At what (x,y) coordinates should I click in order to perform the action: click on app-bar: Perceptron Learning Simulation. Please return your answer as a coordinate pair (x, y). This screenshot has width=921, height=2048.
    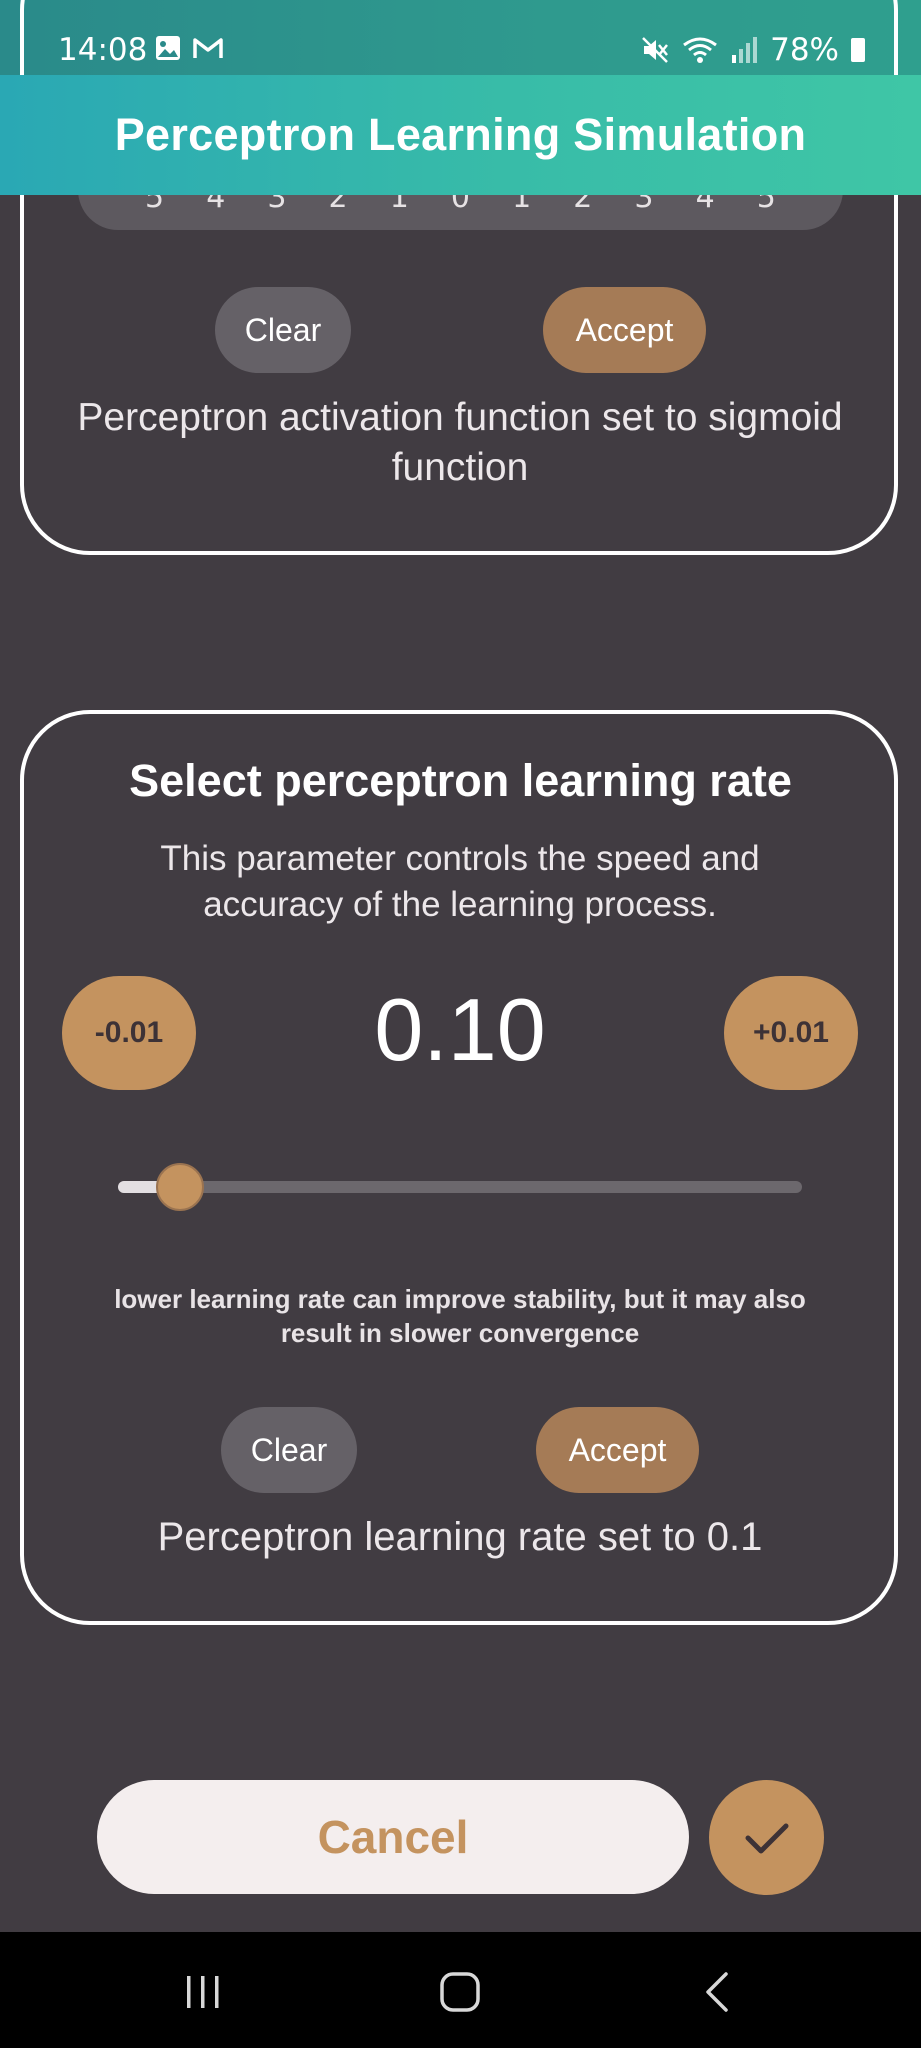
    Looking at the image, I should click on (460, 135).